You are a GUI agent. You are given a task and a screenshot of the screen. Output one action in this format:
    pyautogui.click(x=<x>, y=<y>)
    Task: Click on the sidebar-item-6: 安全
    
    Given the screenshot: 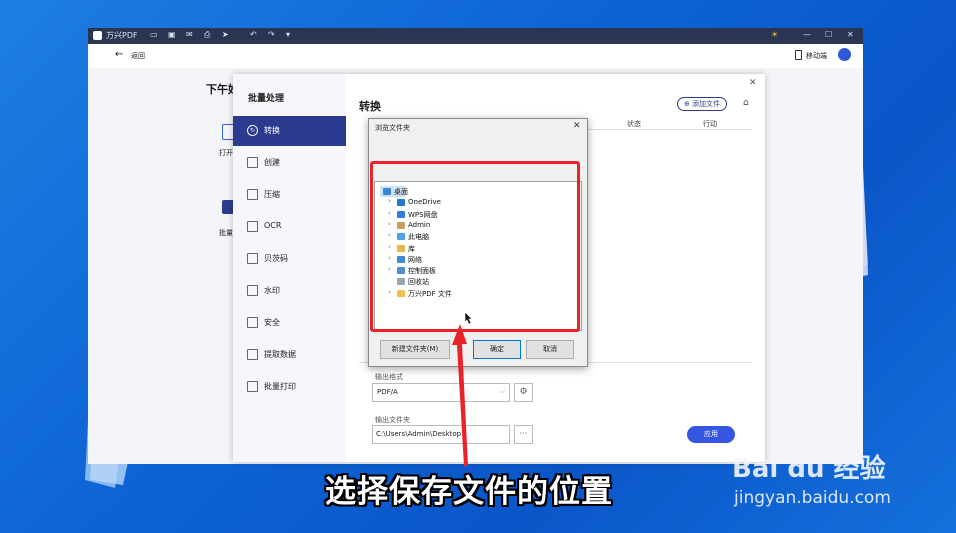 What is the action you would take?
    pyautogui.click(x=289, y=323)
    